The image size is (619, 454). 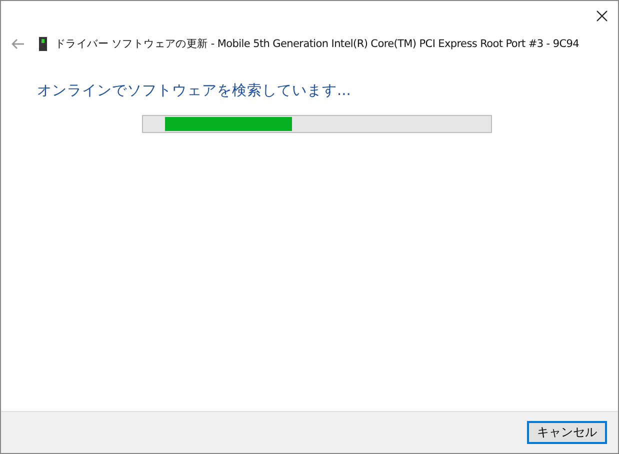 What do you see at coordinates (43, 44) in the screenshot?
I see `device-icon` at bounding box center [43, 44].